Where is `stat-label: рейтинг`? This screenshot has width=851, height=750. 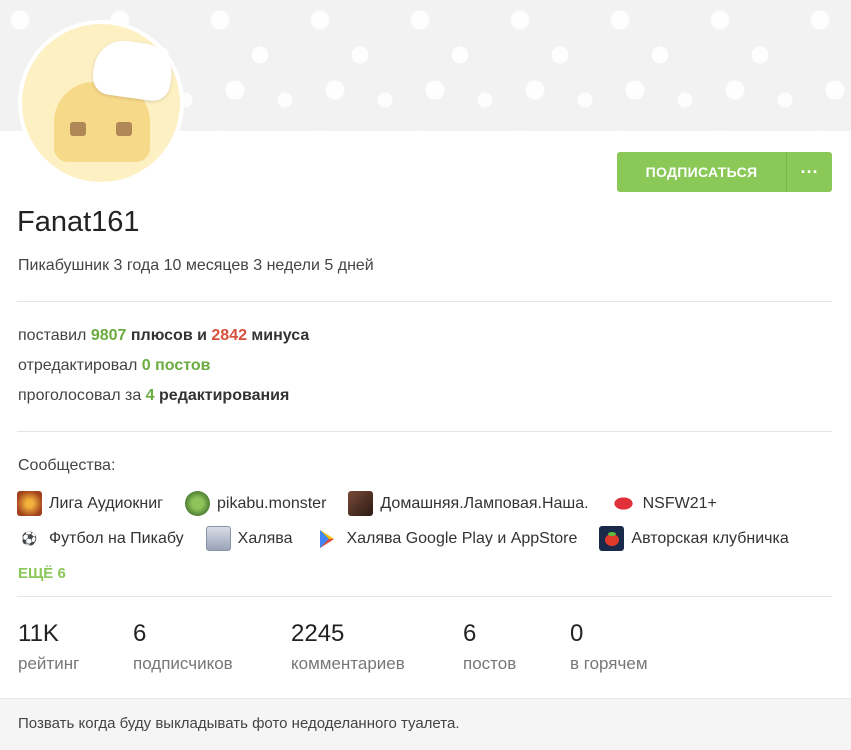 stat-label: рейтинг is located at coordinates (49, 663).